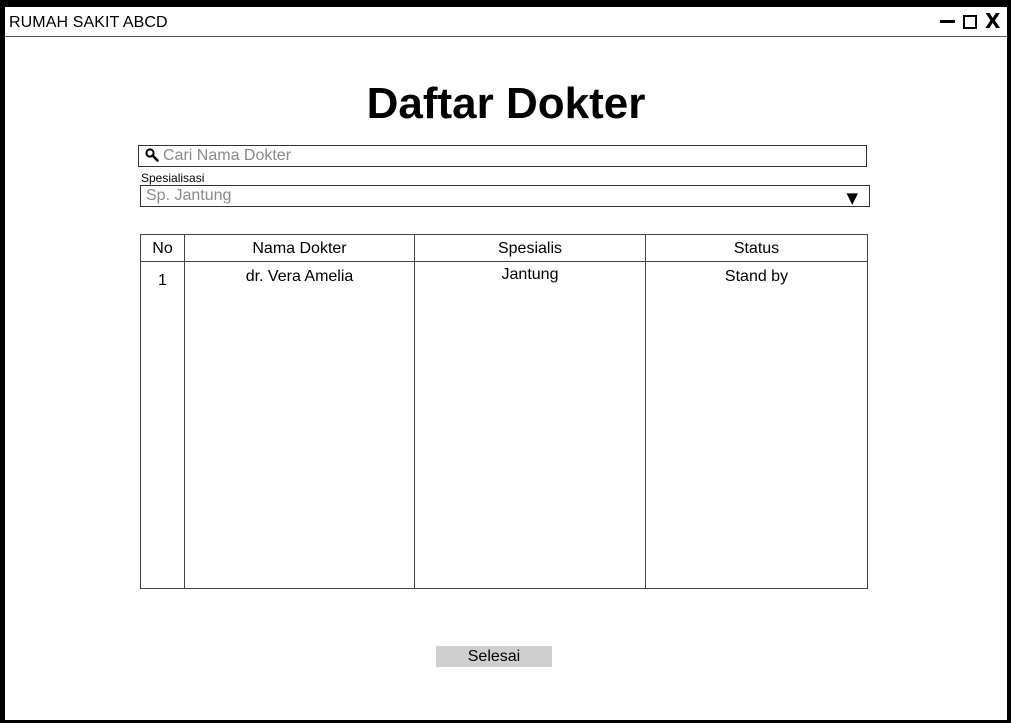 This screenshot has width=1011, height=723. What do you see at coordinates (992, 21) in the screenshot?
I see `close-button: X` at bounding box center [992, 21].